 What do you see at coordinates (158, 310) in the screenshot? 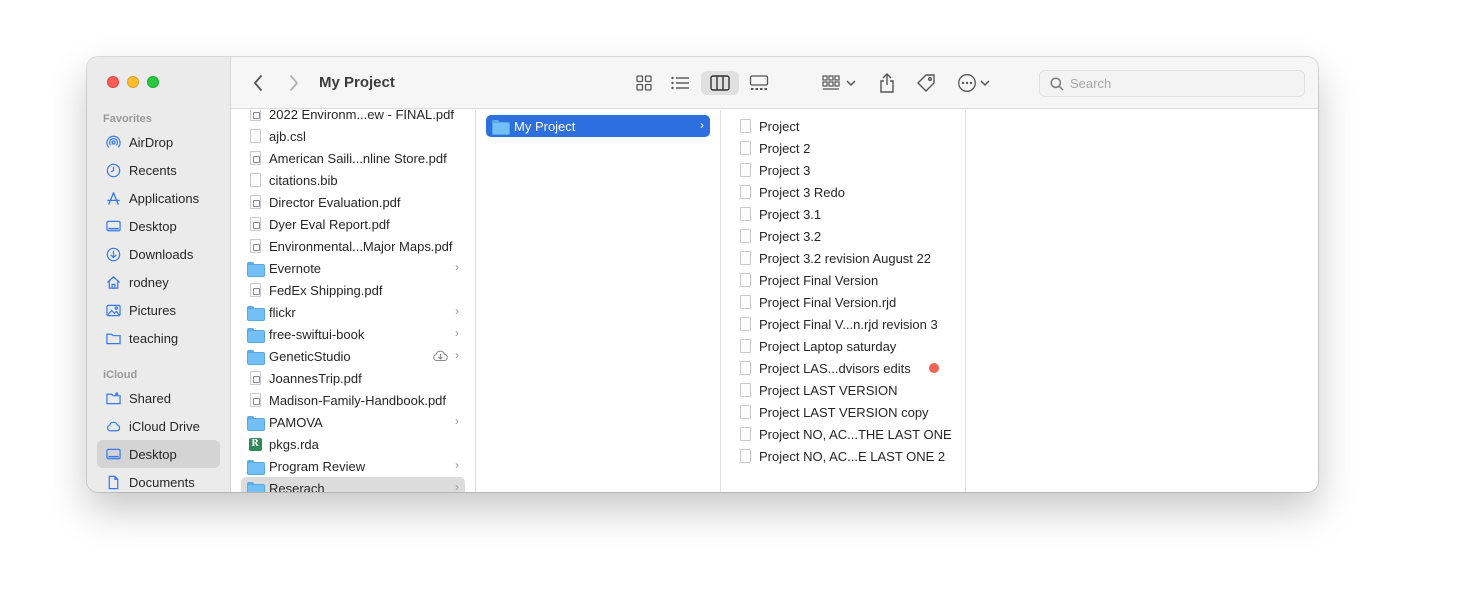
I see `sidebar-item-pictures: Pictures` at bounding box center [158, 310].